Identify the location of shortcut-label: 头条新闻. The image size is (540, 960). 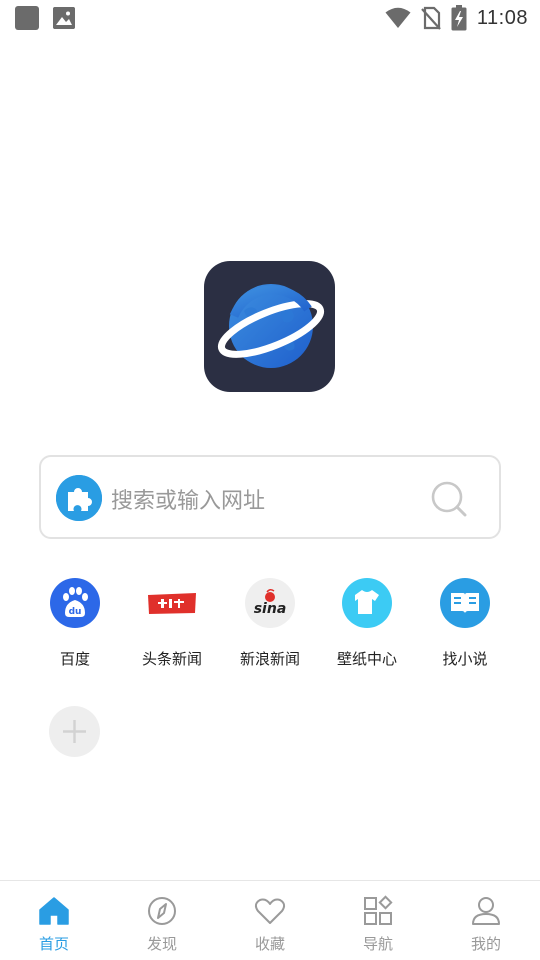
(171, 659).